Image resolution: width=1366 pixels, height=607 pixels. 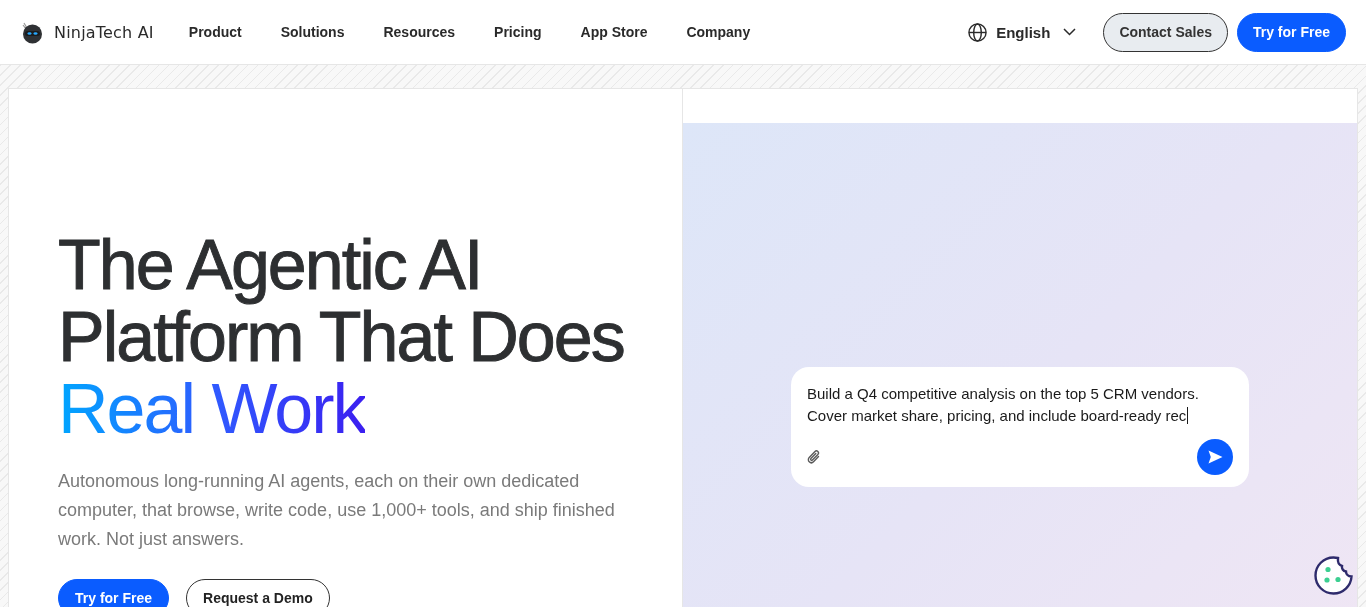 I want to click on hero-heading: The Agentic AI Platform That Does Real Work, so click(x=341, y=337).